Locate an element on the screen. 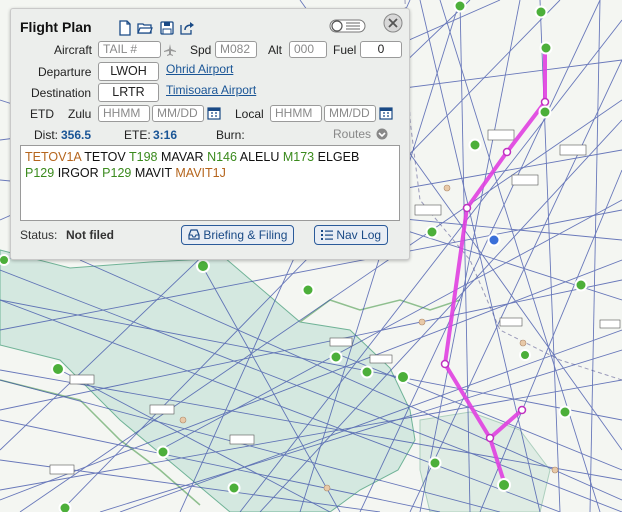 This screenshot has height=512, width=622. status-label: Status: is located at coordinates (39, 235).